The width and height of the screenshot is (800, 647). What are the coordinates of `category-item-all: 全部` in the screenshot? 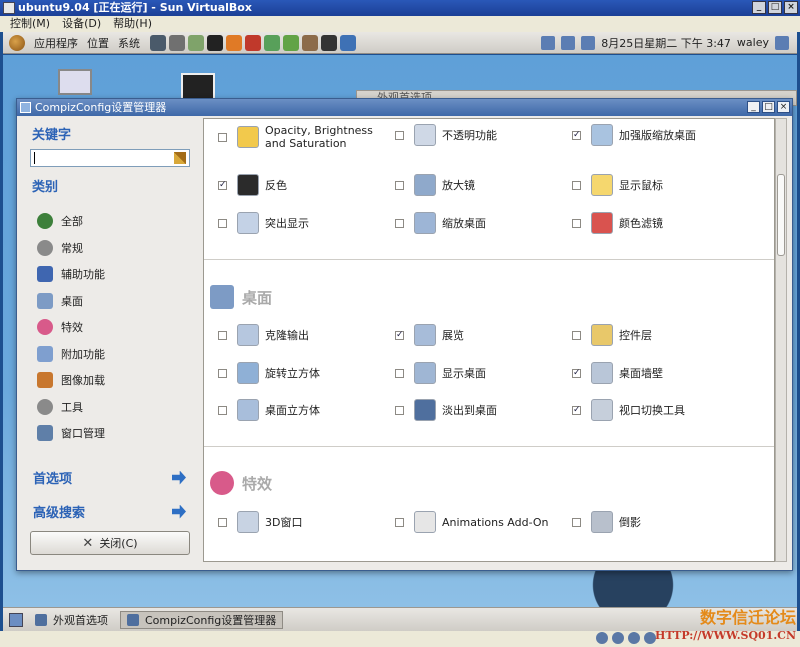 It's located at (71, 221).